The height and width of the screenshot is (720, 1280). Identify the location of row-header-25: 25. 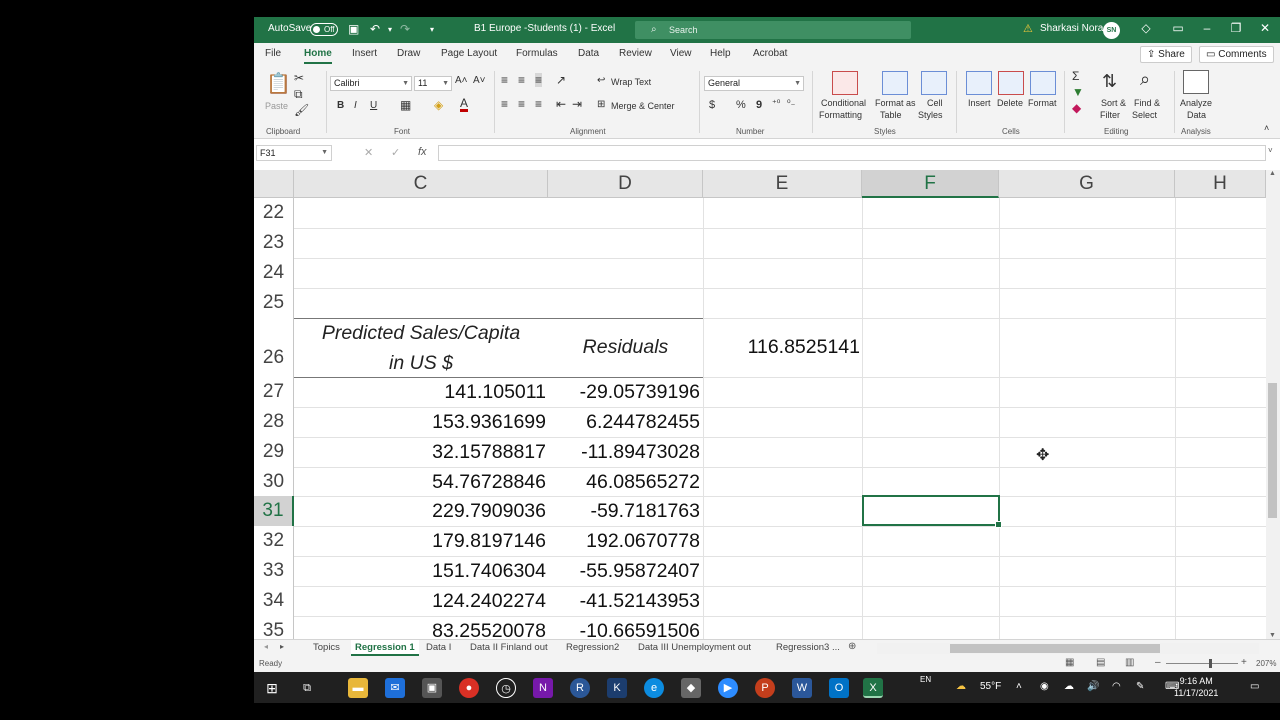
(274, 303).